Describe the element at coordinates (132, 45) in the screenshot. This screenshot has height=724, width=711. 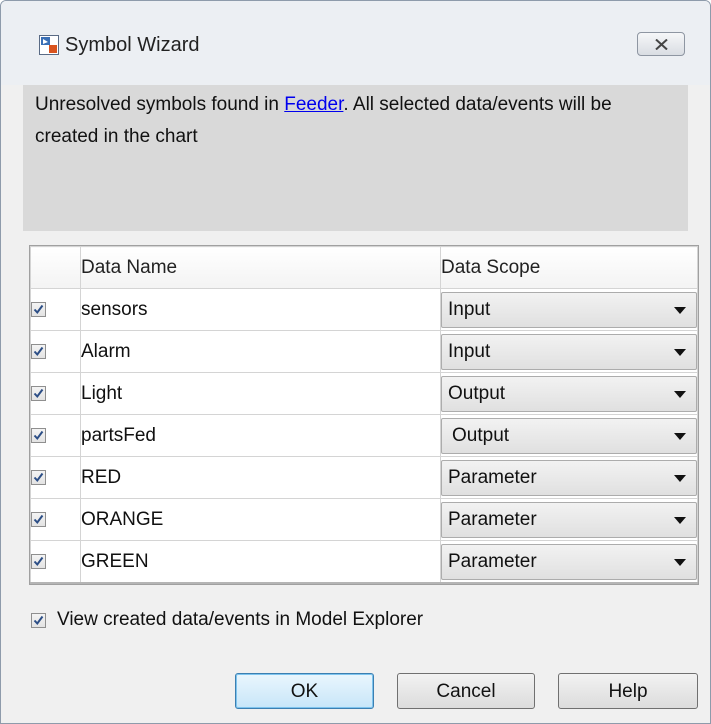
I see `window-title: Symbol Wizard` at that location.